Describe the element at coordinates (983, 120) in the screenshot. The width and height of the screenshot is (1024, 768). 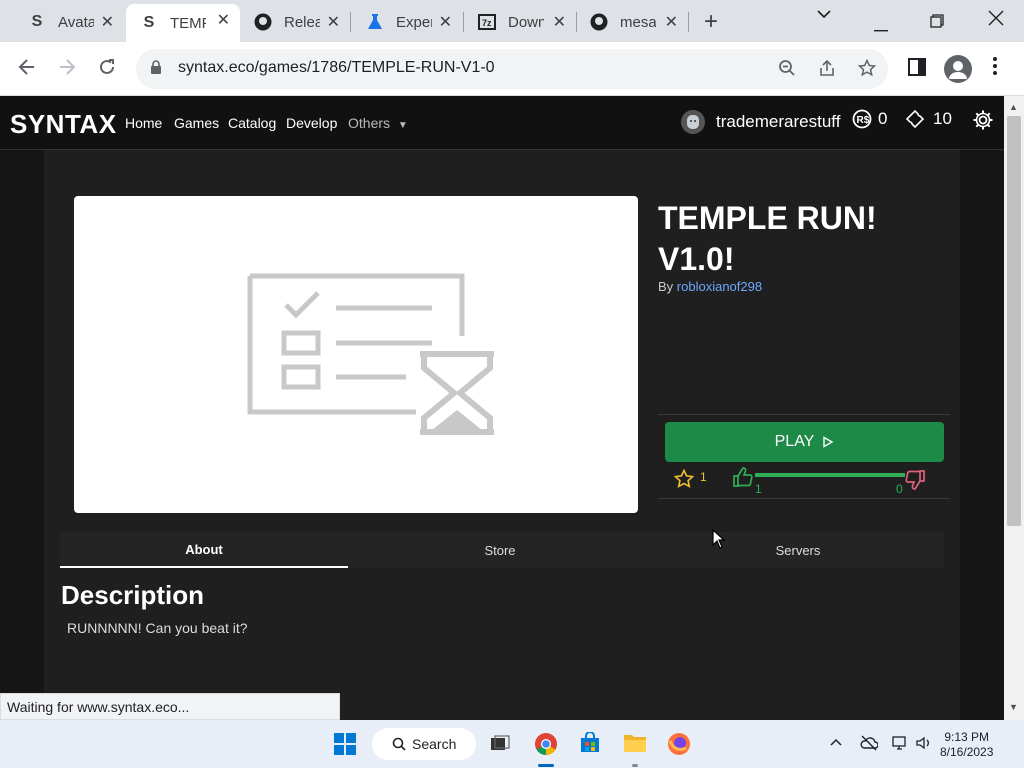
I see `settings-gear-icon` at that location.